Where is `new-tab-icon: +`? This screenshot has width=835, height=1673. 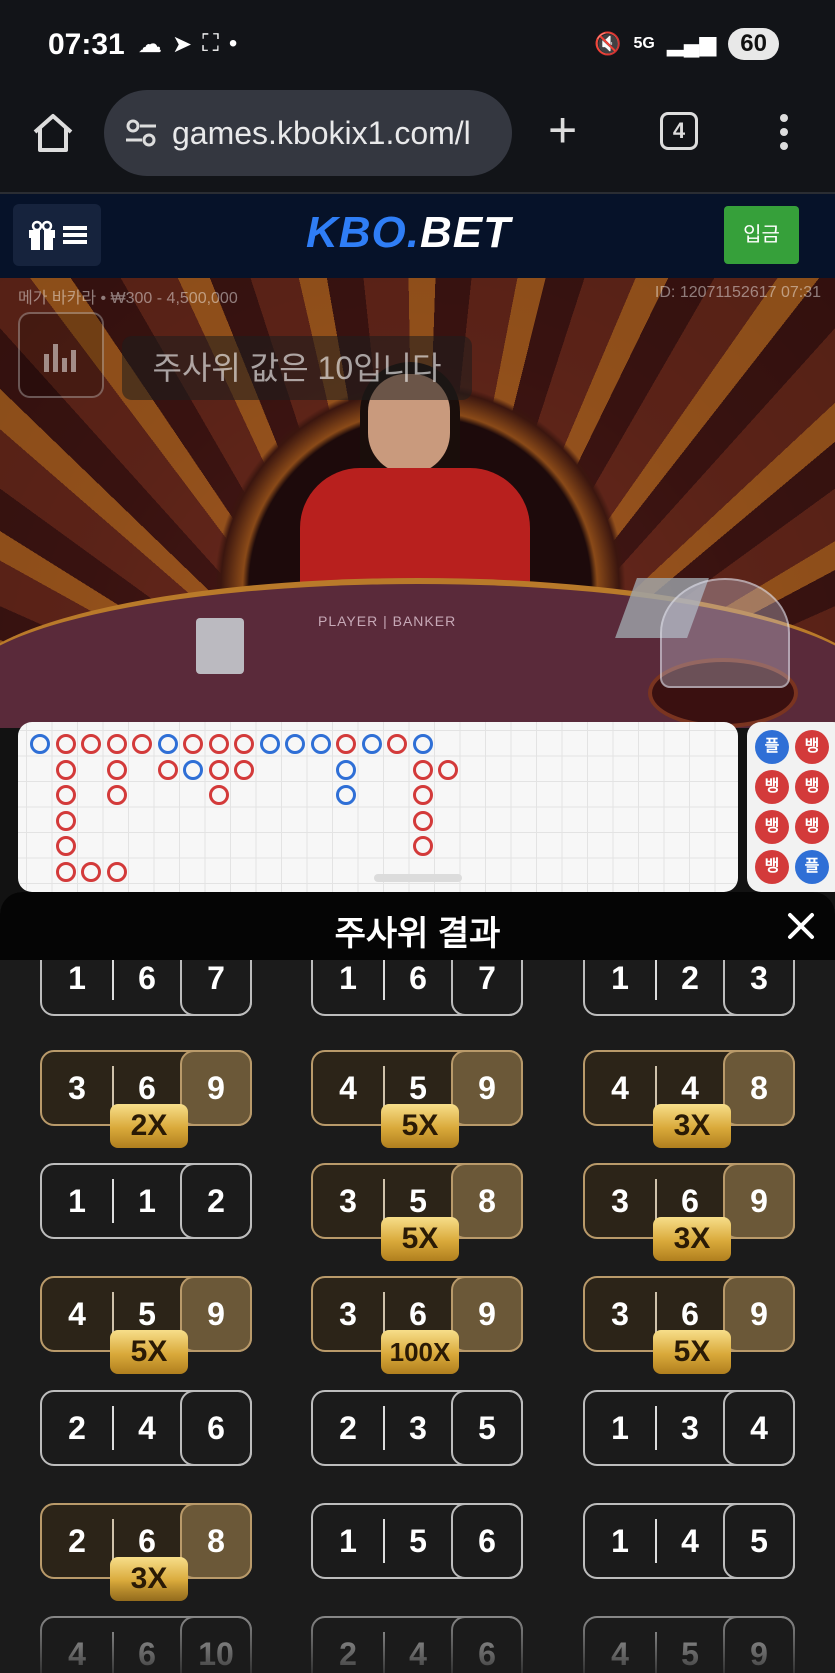 new-tab-icon: + is located at coordinates (562, 130).